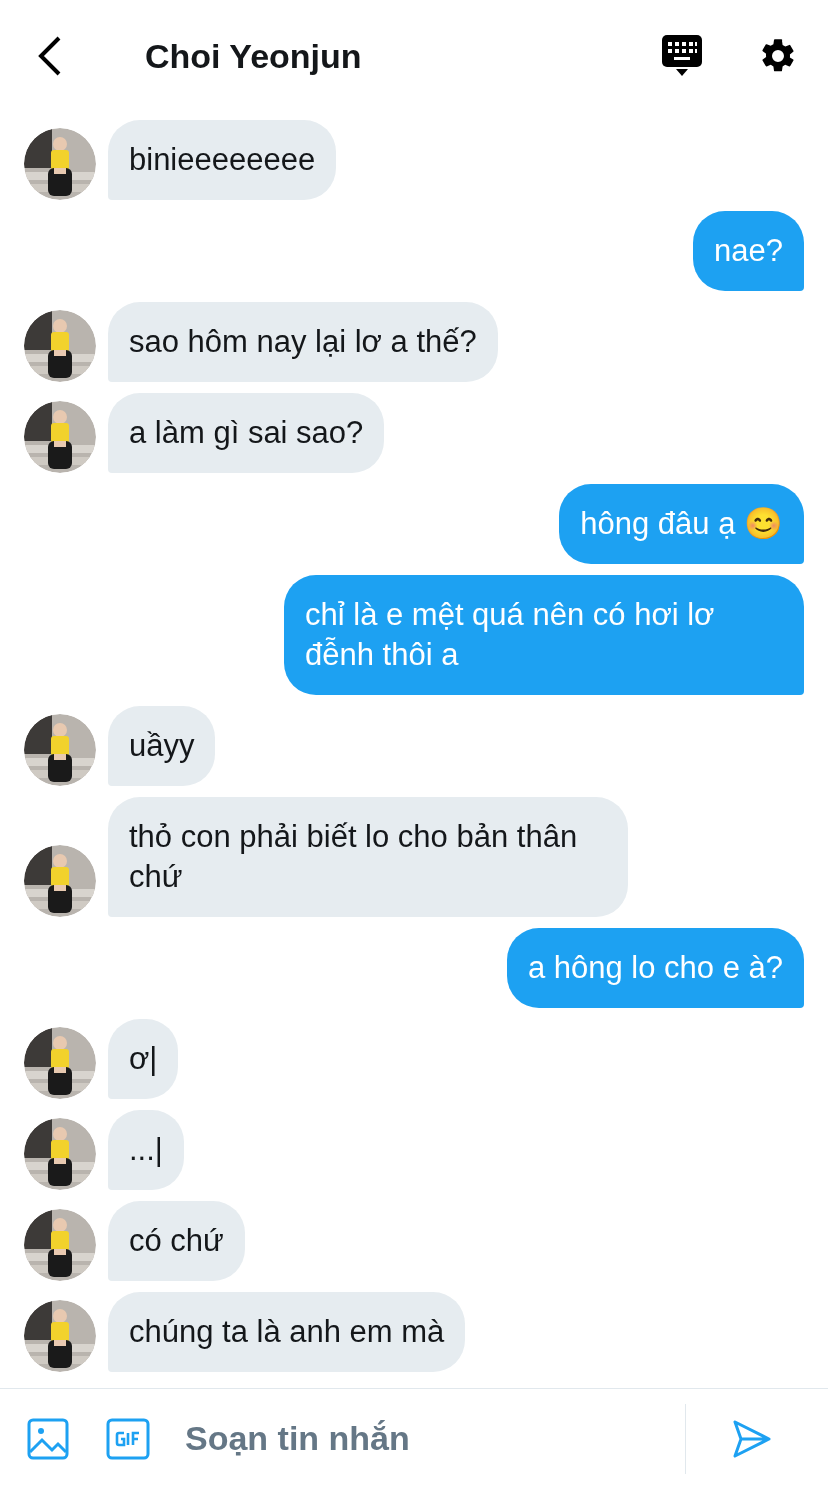 This screenshot has height=1488, width=828. I want to click on conversation-title: Choi Yeonjun, so click(253, 56).